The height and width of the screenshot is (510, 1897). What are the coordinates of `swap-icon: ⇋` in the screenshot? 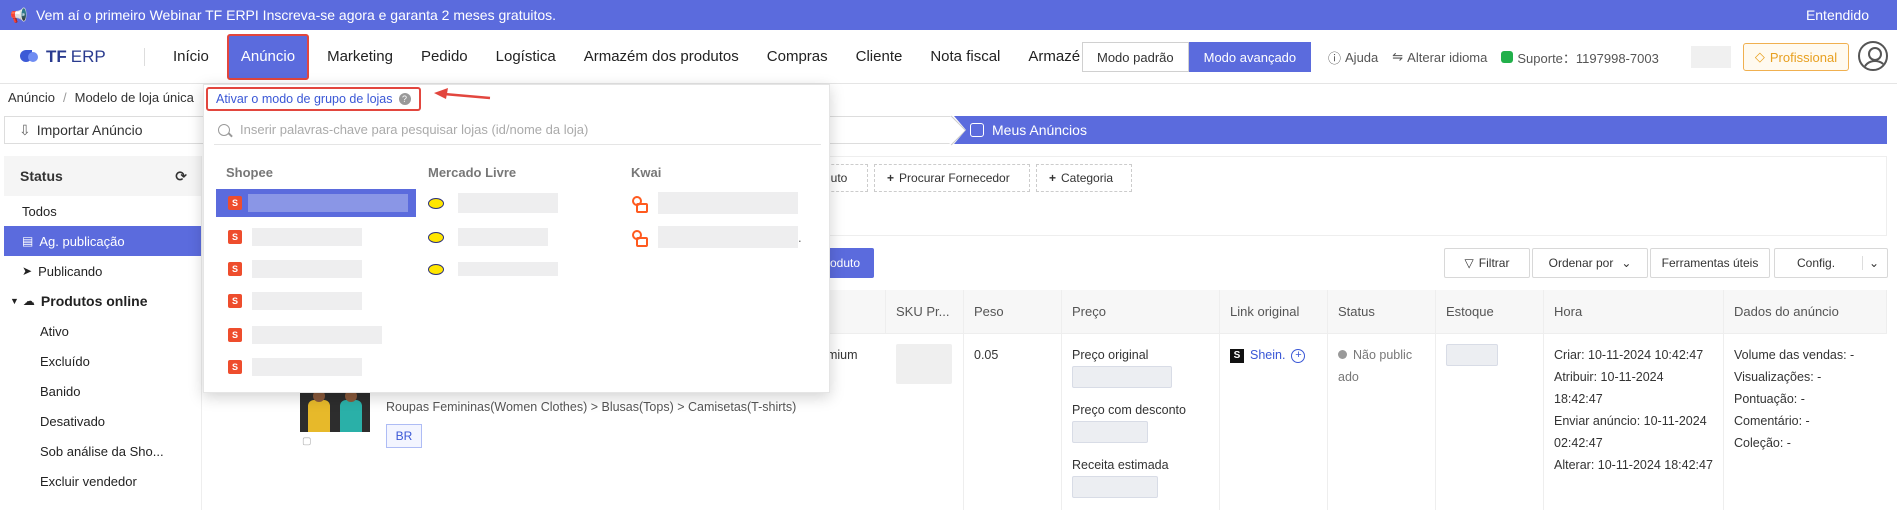 It's located at (1398, 56).